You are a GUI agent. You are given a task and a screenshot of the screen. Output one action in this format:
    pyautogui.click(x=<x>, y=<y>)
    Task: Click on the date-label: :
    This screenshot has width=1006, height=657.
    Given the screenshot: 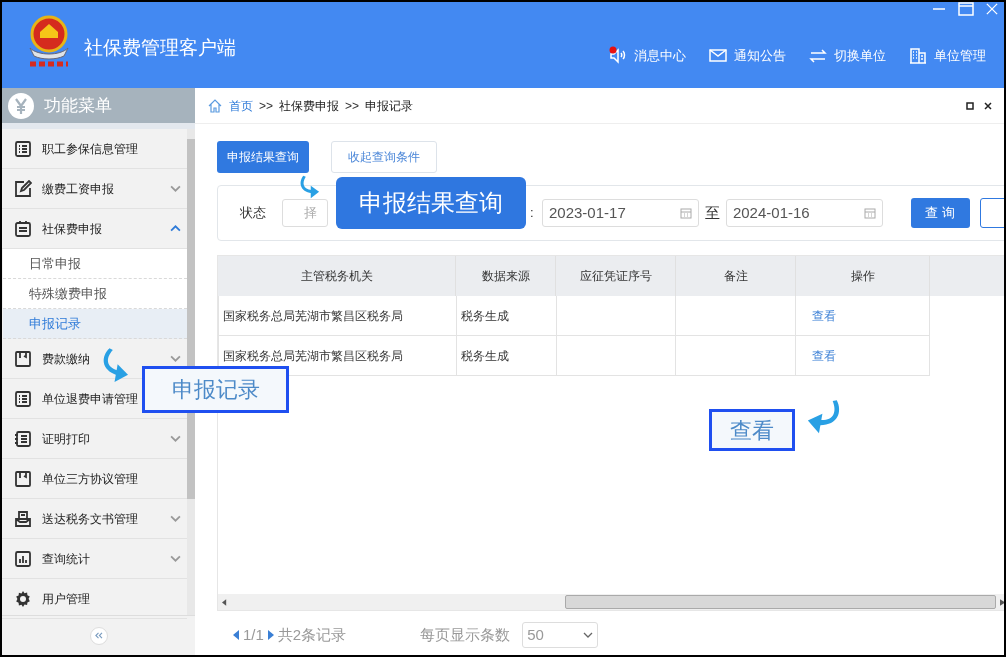 What is the action you would take?
    pyautogui.click(x=532, y=213)
    